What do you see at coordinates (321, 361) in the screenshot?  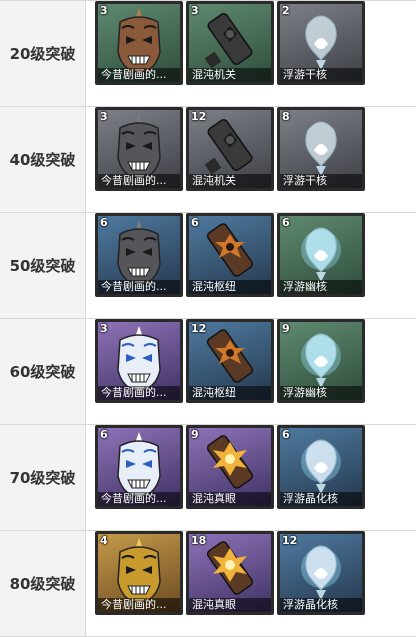 I see `material-item: 9 浮游幽核` at bounding box center [321, 361].